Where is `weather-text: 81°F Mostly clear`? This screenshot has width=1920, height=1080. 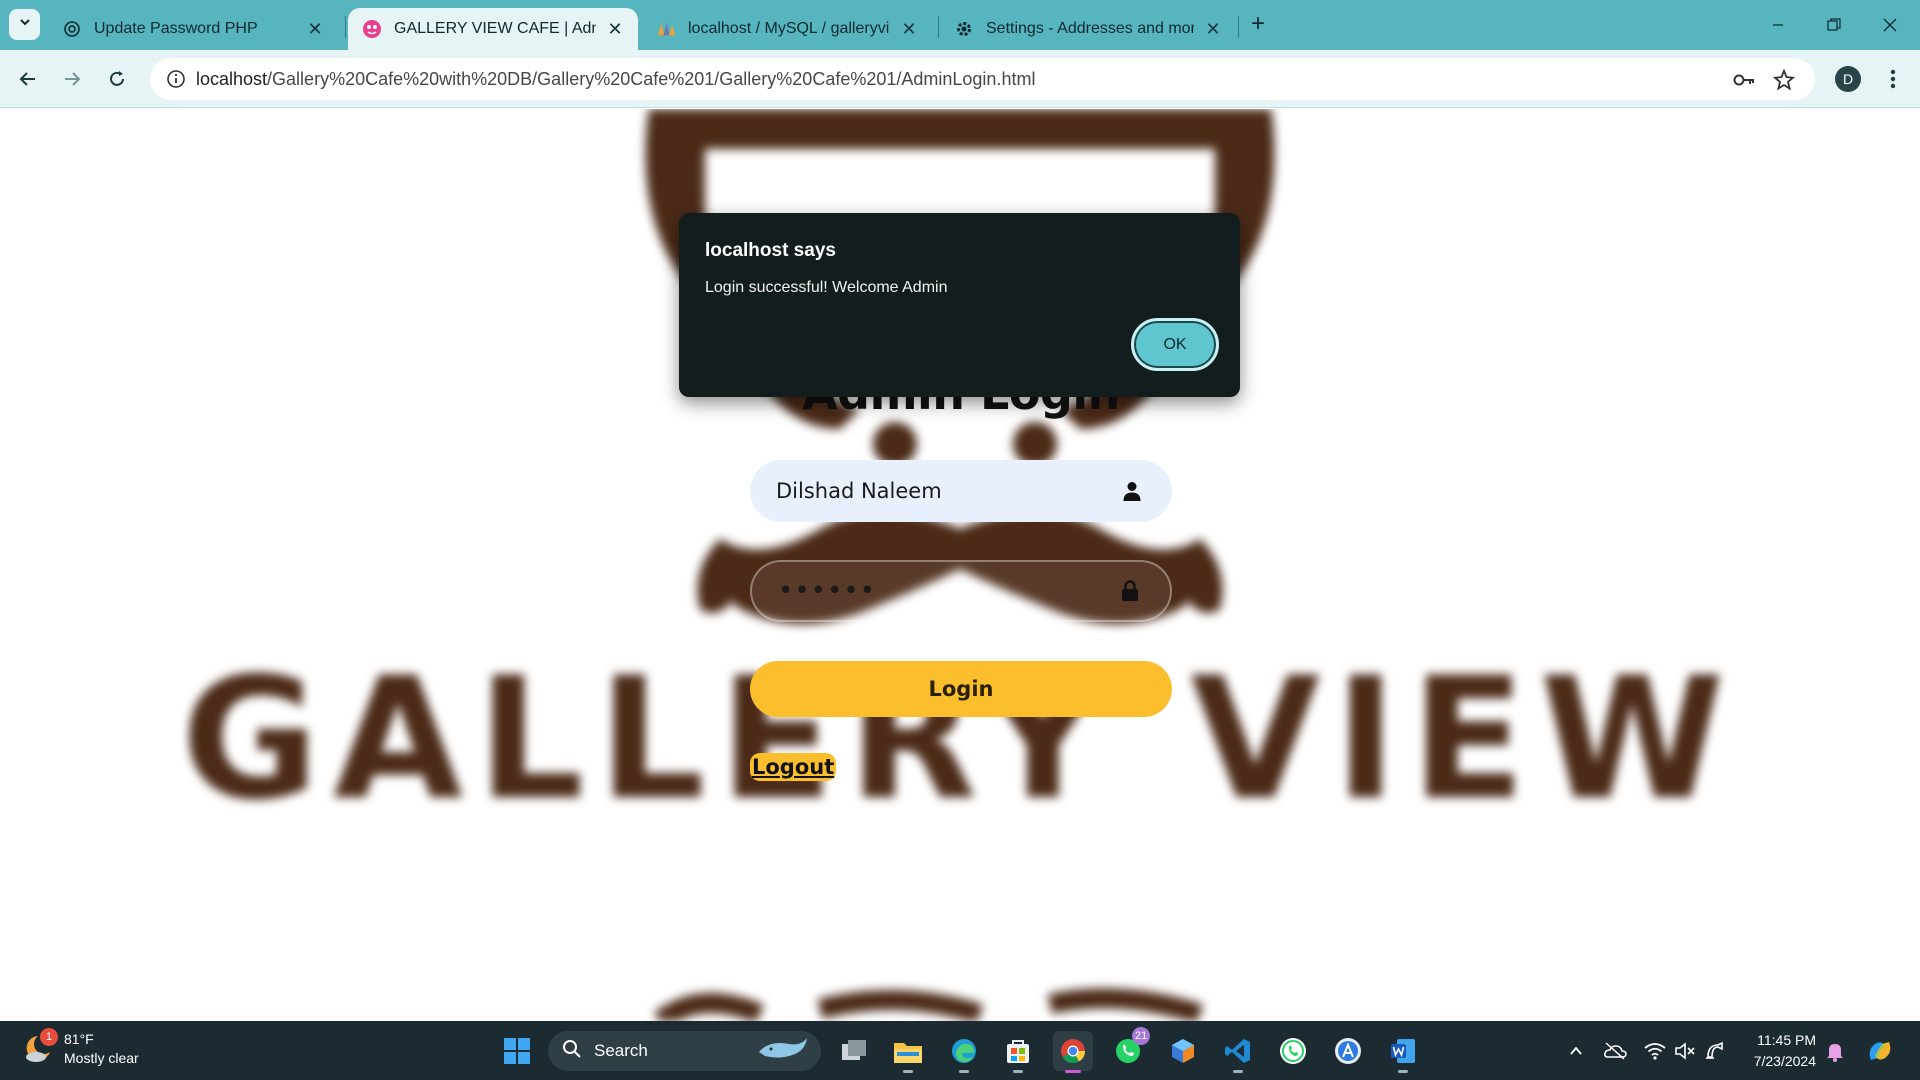 weather-text: 81°F Mostly clear is located at coordinates (101, 1049).